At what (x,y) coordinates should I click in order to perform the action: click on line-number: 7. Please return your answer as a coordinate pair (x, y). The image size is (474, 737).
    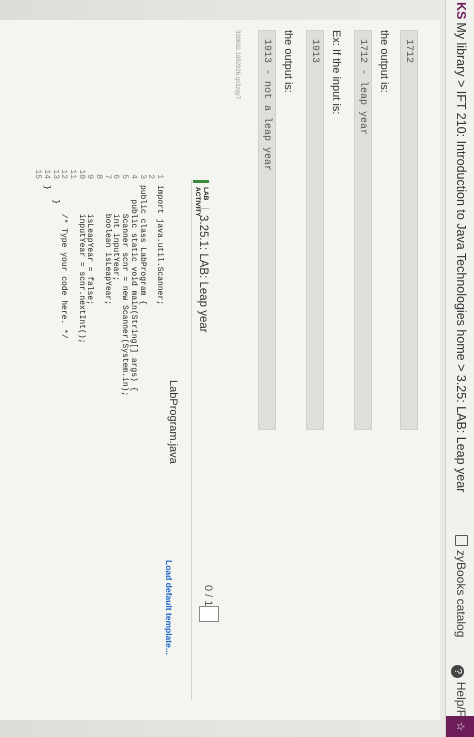
    Looking at the image, I should click on (107, 176).